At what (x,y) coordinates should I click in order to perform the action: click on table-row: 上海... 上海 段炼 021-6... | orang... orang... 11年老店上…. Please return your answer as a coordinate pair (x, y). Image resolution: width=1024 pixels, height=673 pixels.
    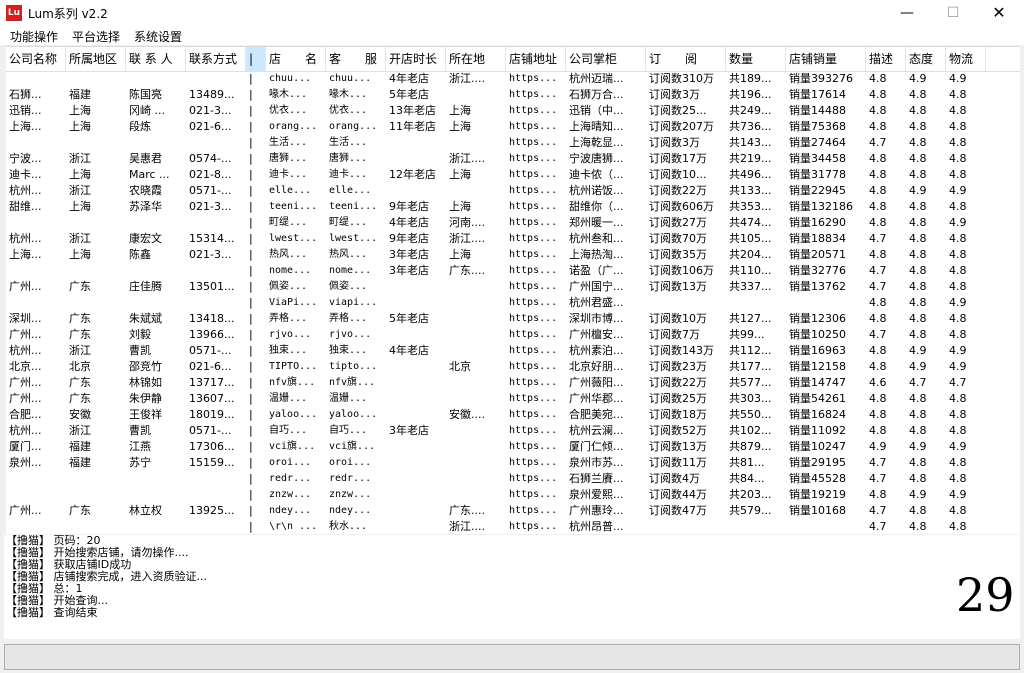
    Looking at the image, I should click on (513, 127).